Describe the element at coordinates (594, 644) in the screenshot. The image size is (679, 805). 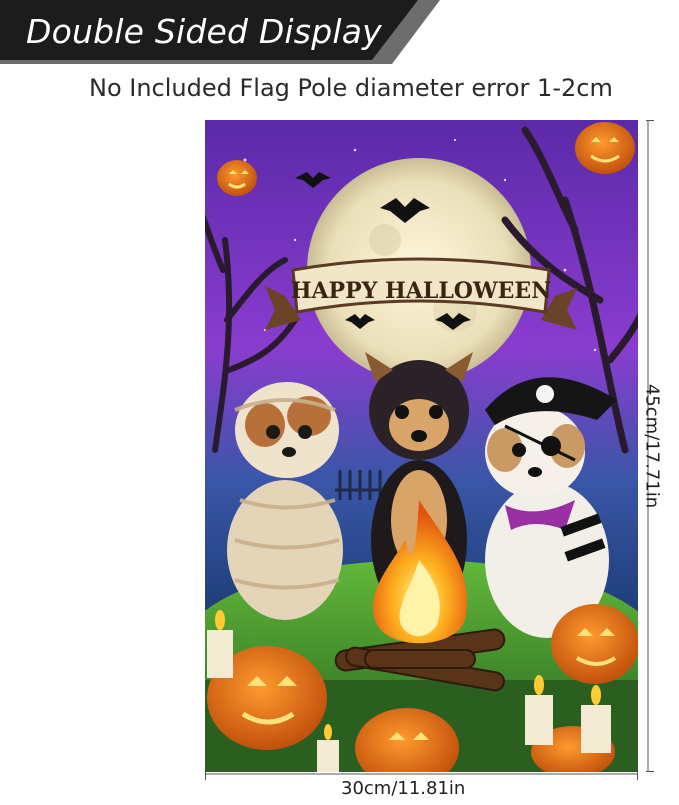
I see `bottom-right-pumpkin` at that location.